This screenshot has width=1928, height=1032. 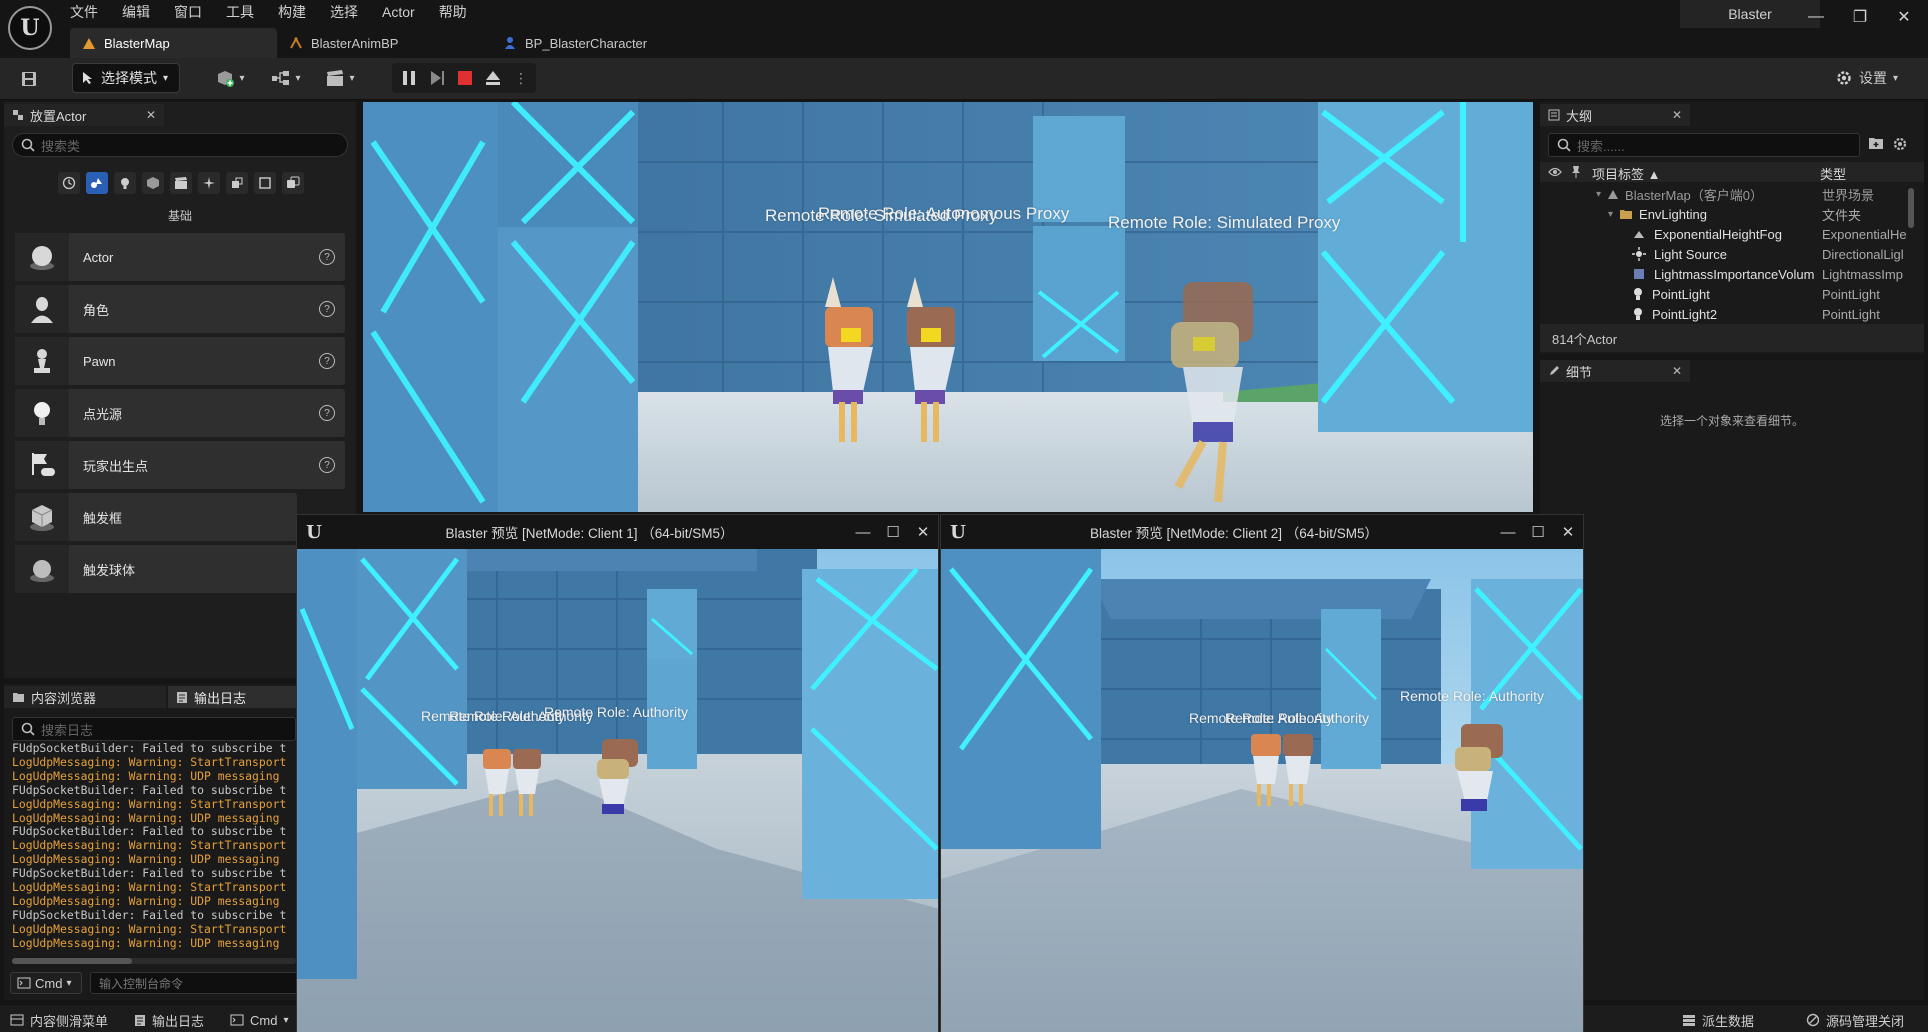 I want to click on stop-button, so click(x=465, y=78).